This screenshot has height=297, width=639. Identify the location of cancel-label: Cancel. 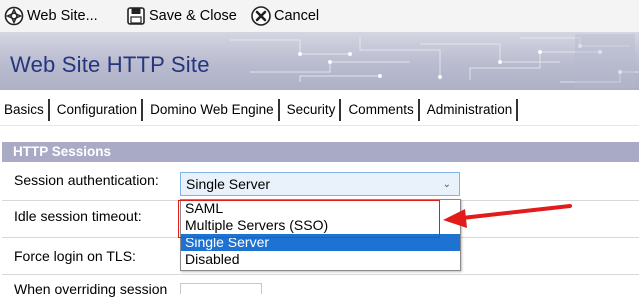
(297, 16).